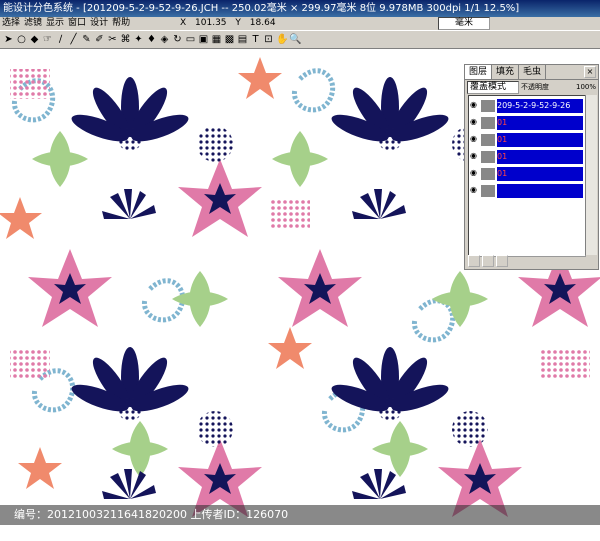 This screenshot has height=541, width=600. What do you see at coordinates (121, 23) in the screenshot?
I see `menu-item-help: 帮助` at bounding box center [121, 23].